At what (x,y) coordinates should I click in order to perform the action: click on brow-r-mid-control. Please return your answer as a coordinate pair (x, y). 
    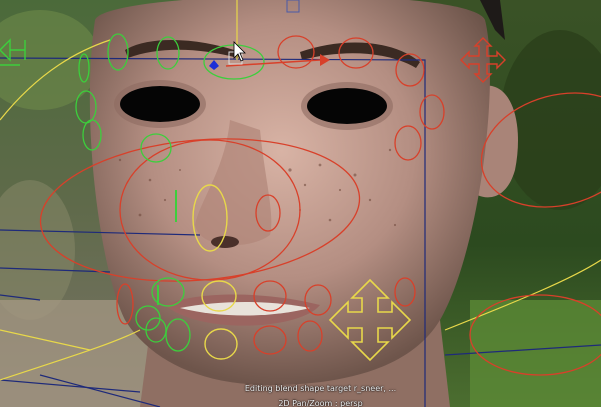
    Looking at the image, I should click on (356, 53).